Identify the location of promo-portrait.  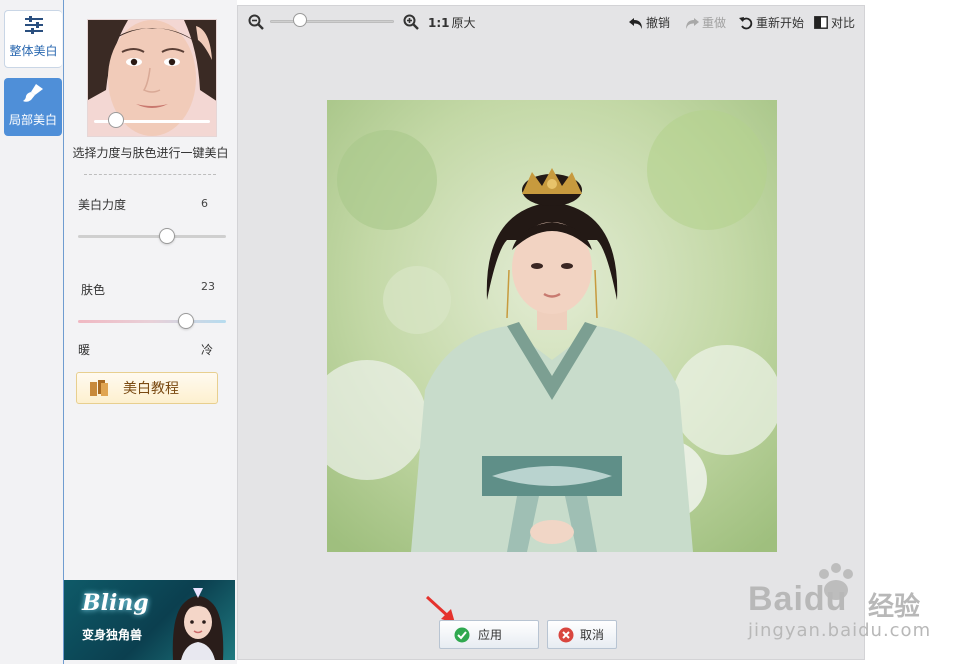
(198, 624).